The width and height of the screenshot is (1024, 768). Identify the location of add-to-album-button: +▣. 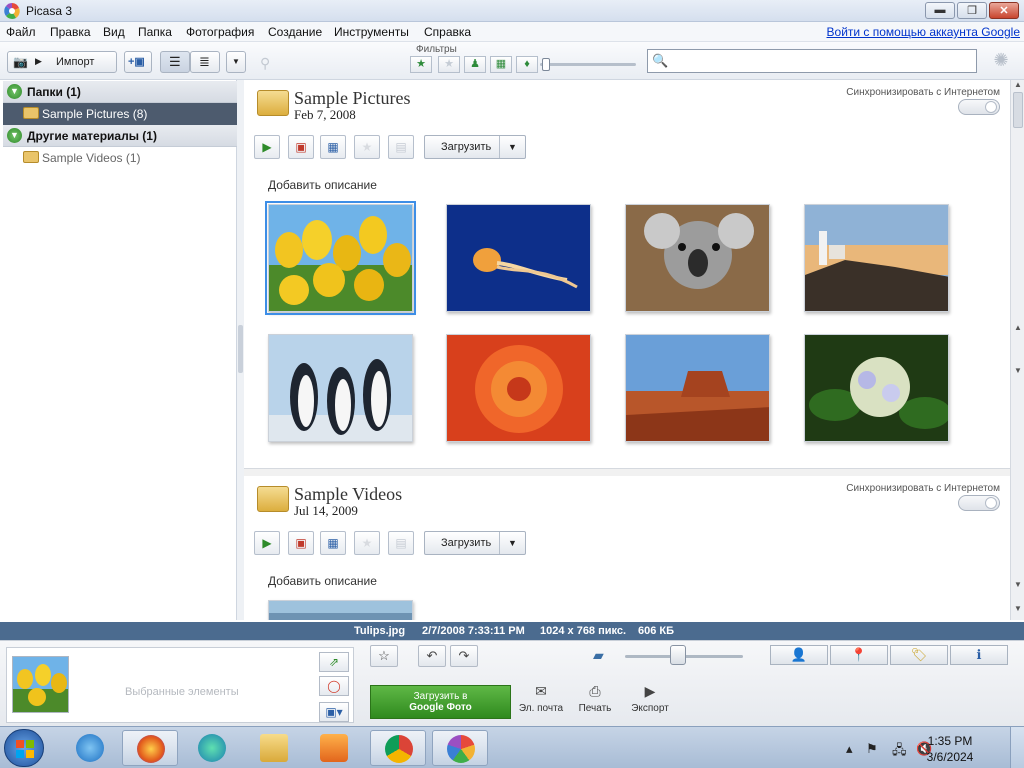
(138, 62).